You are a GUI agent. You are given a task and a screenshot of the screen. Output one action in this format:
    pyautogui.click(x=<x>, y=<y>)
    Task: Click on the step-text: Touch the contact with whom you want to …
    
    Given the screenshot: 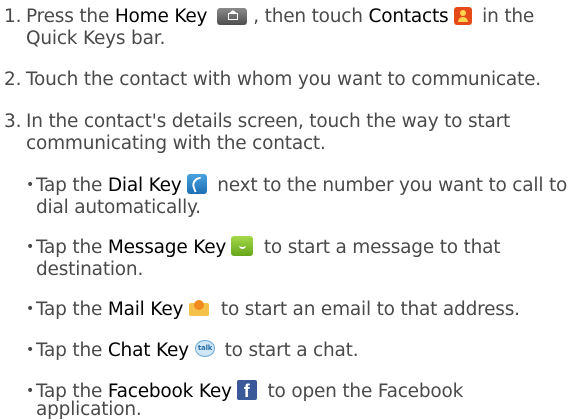 What is the action you would take?
    pyautogui.click(x=283, y=79)
    